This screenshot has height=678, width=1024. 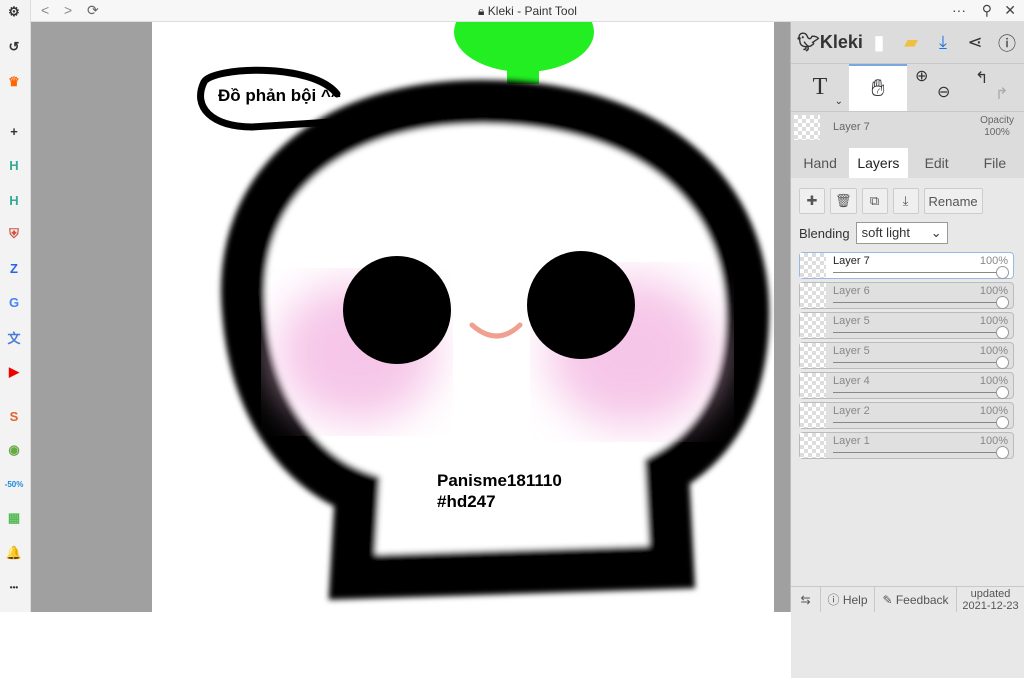 I want to click on history-icon: ↺, so click(x=14, y=47).